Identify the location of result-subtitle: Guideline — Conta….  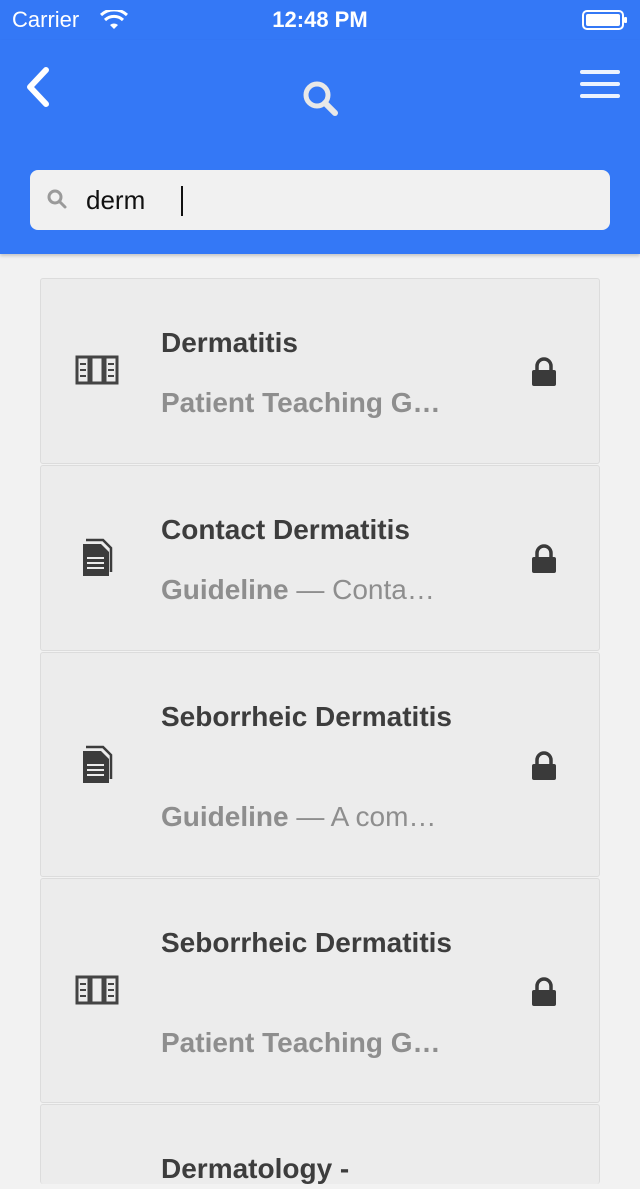
(331, 590).